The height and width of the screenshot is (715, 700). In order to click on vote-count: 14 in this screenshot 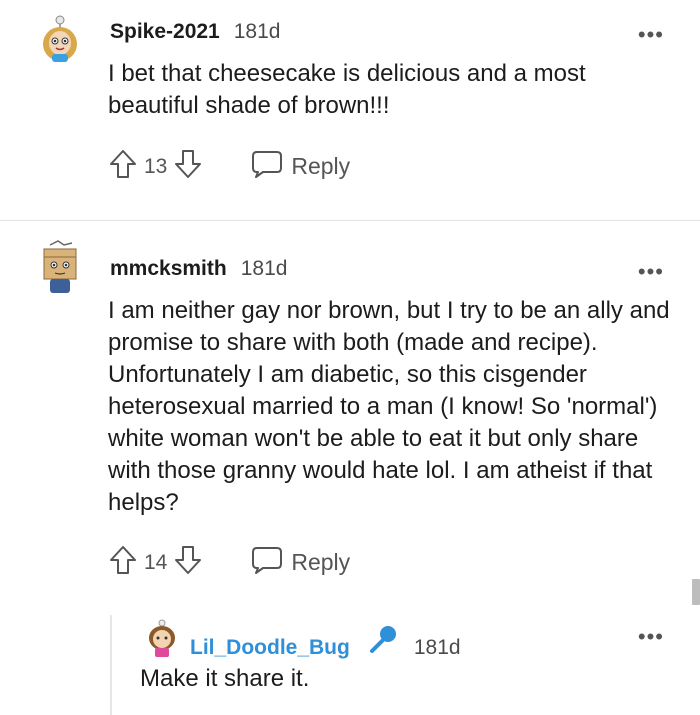, I will do `click(156, 562)`.